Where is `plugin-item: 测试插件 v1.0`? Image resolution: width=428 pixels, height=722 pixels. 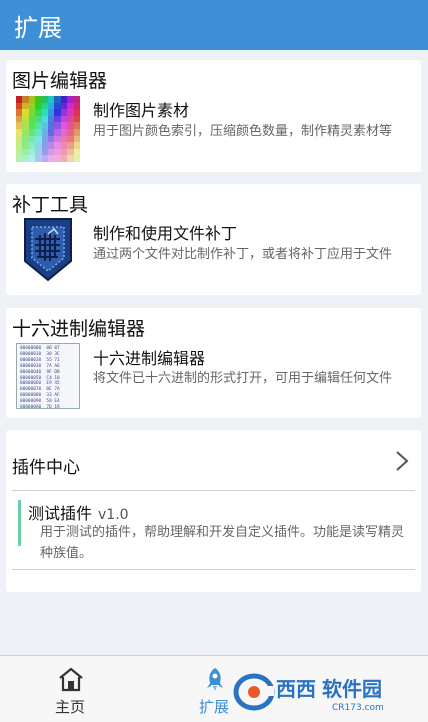
plugin-item: 测试插件 v1.0 is located at coordinates (78, 512).